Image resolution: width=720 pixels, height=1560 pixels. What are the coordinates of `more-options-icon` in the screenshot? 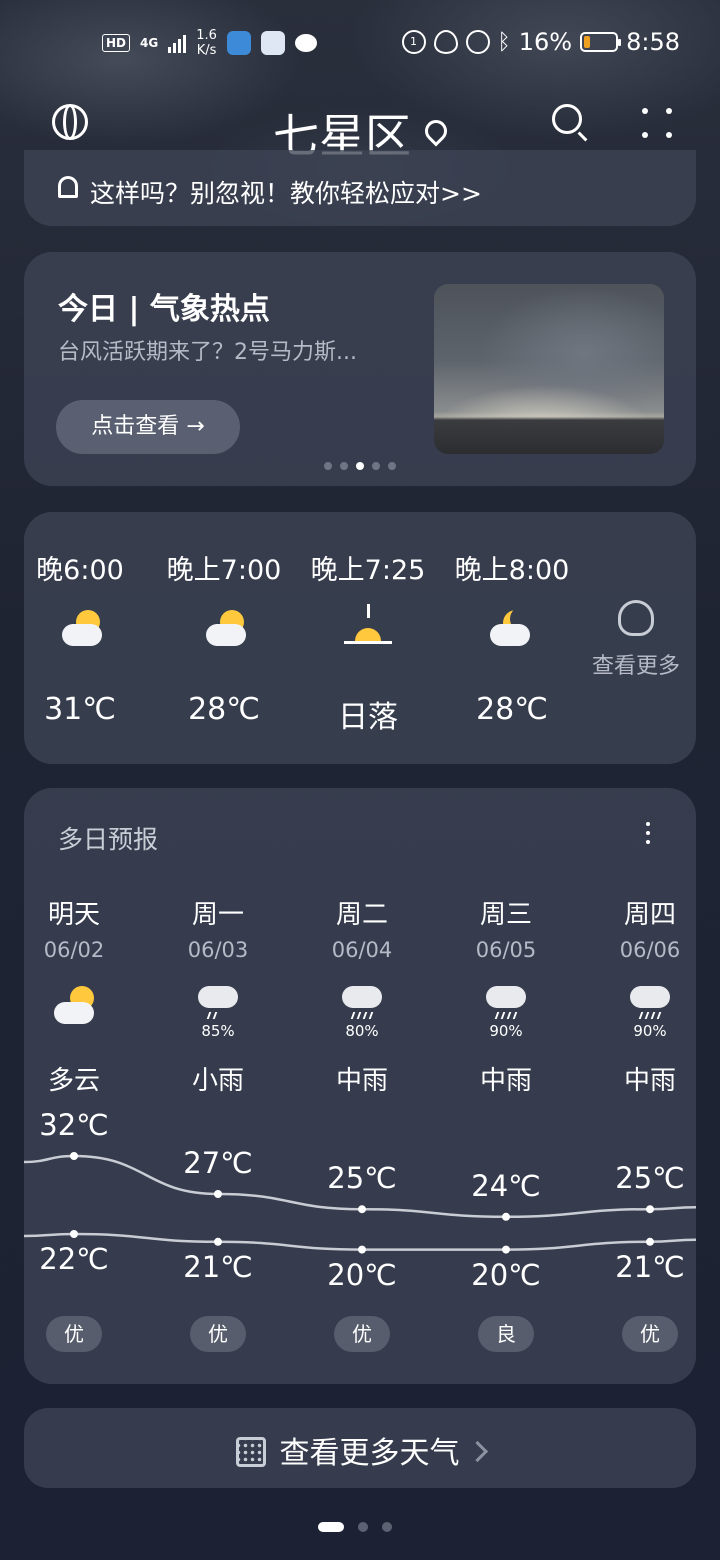 It's located at (657, 123).